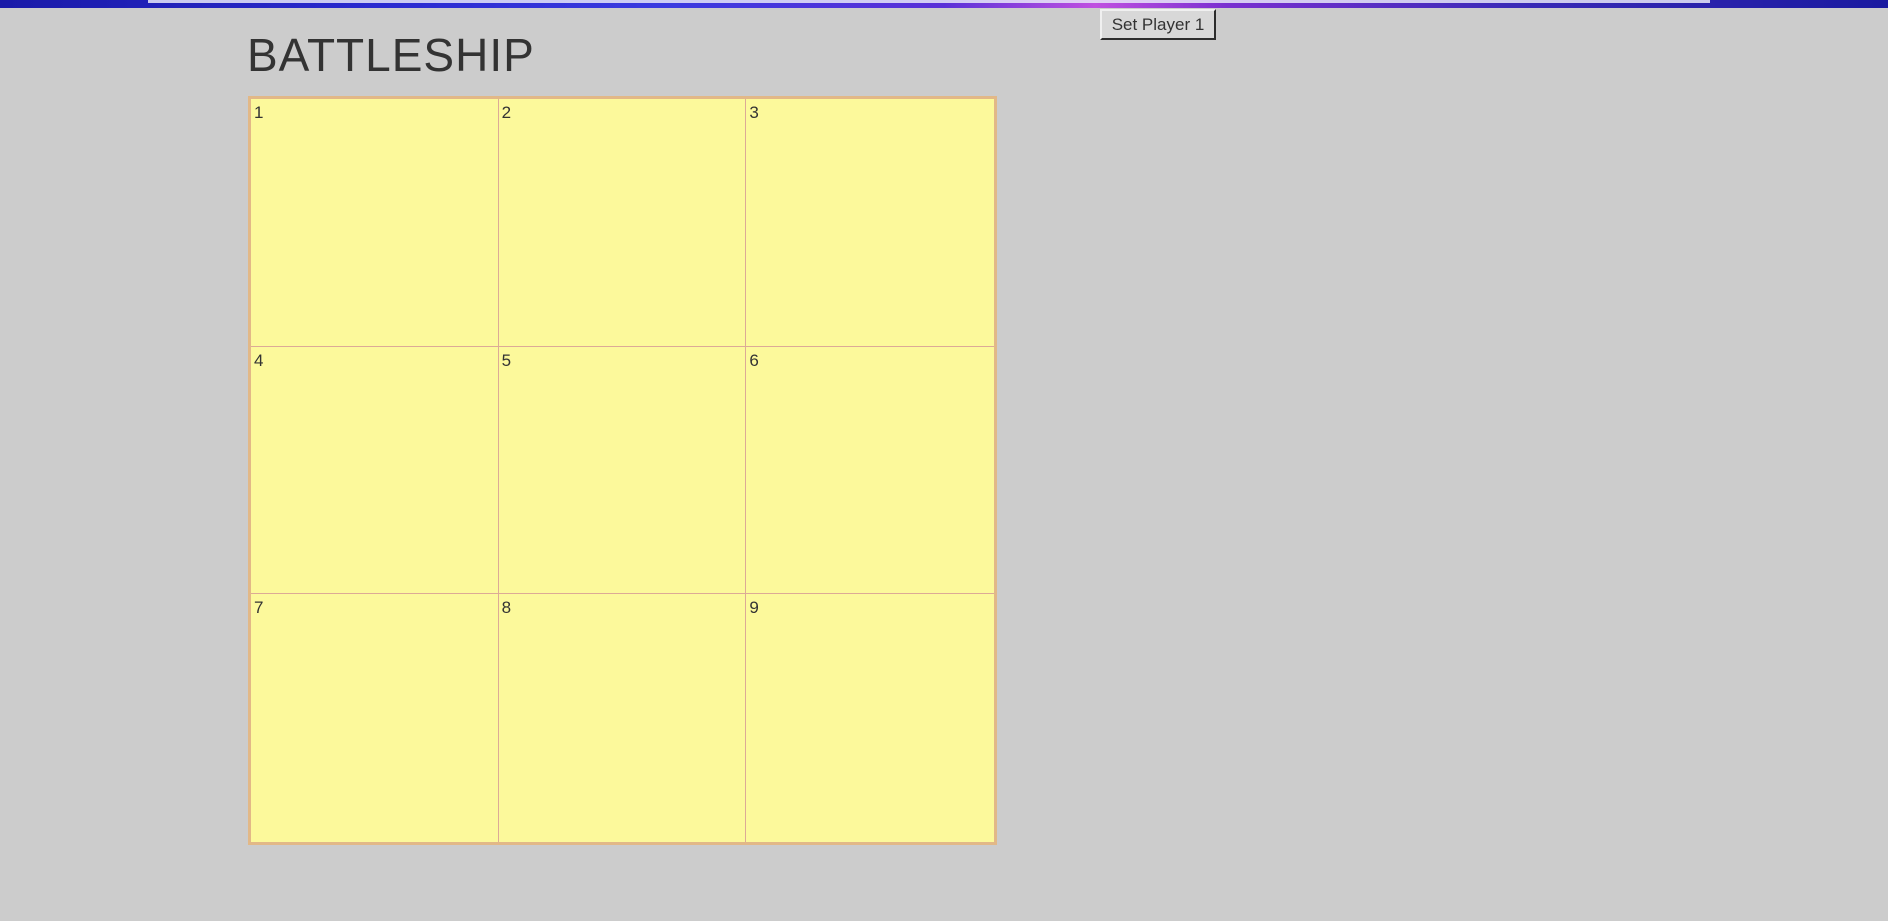  Describe the element at coordinates (870, 223) in the screenshot. I see `board-cell-3: 3` at that location.